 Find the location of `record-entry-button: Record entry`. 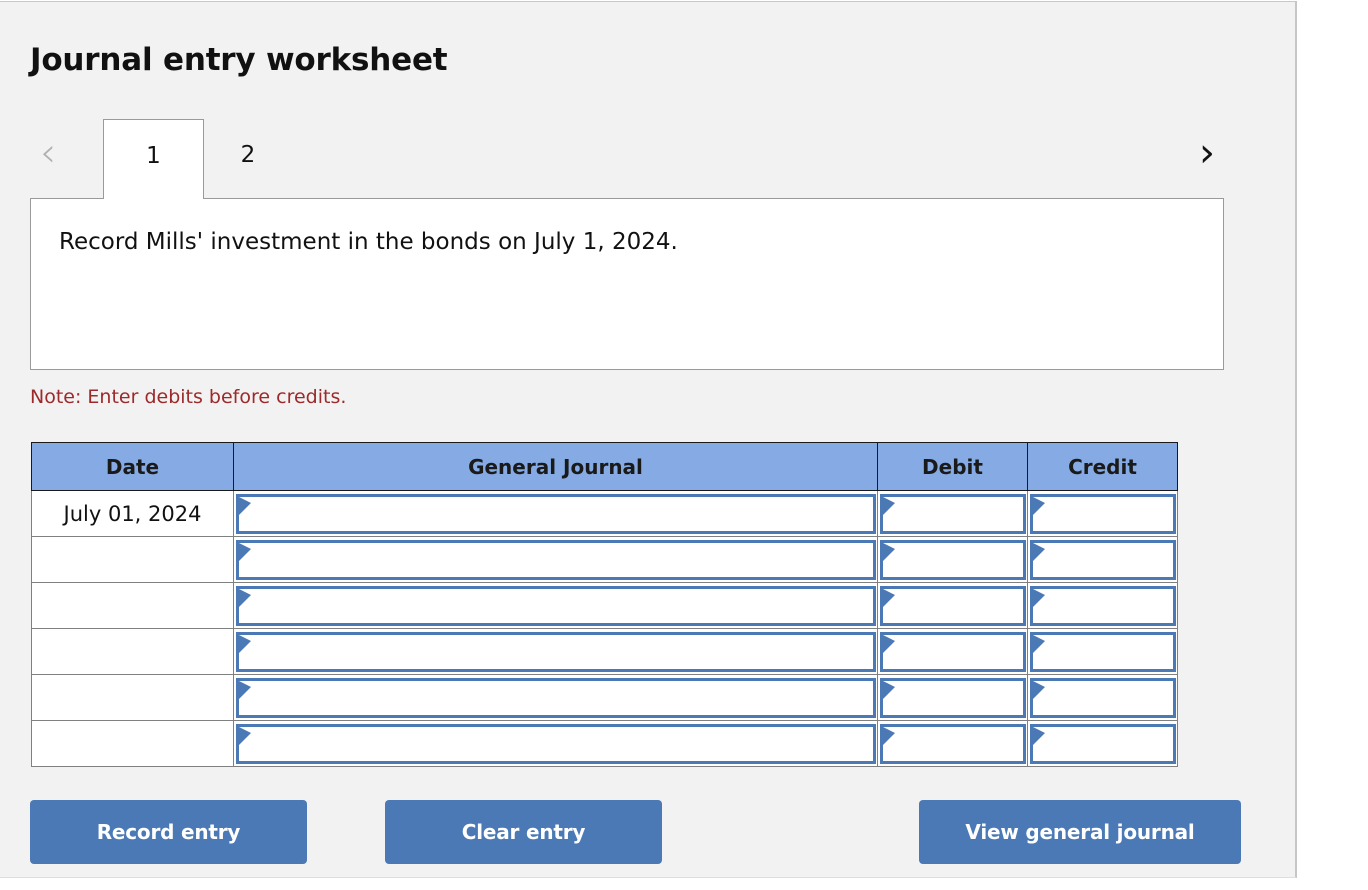

record-entry-button: Record entry is located at coordinates (168, 832).